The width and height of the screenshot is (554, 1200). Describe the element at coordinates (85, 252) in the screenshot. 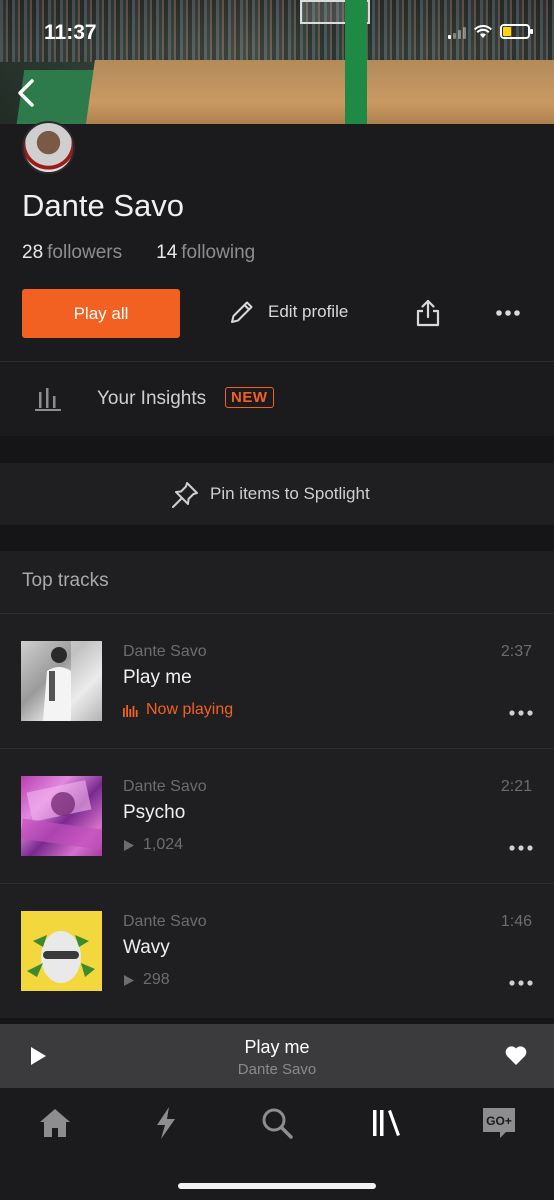

I see `followers-label: followers` at that location.